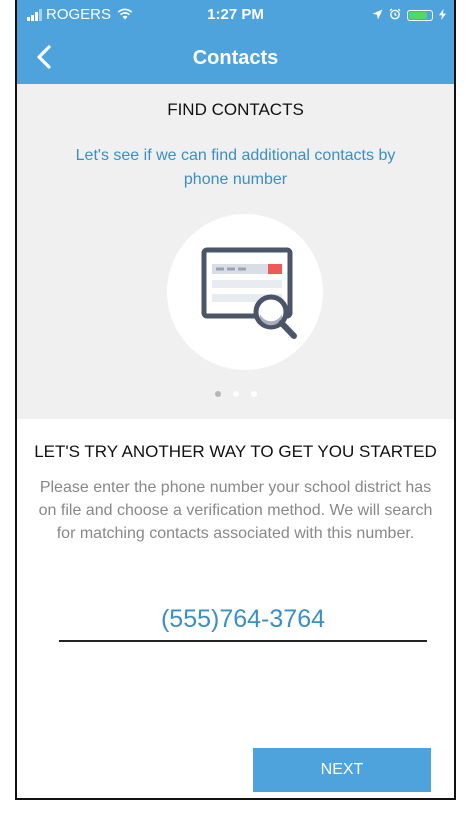 This screenshot has height=816, width=472. I want to click on page-title: Contacts, so click(235, 58).